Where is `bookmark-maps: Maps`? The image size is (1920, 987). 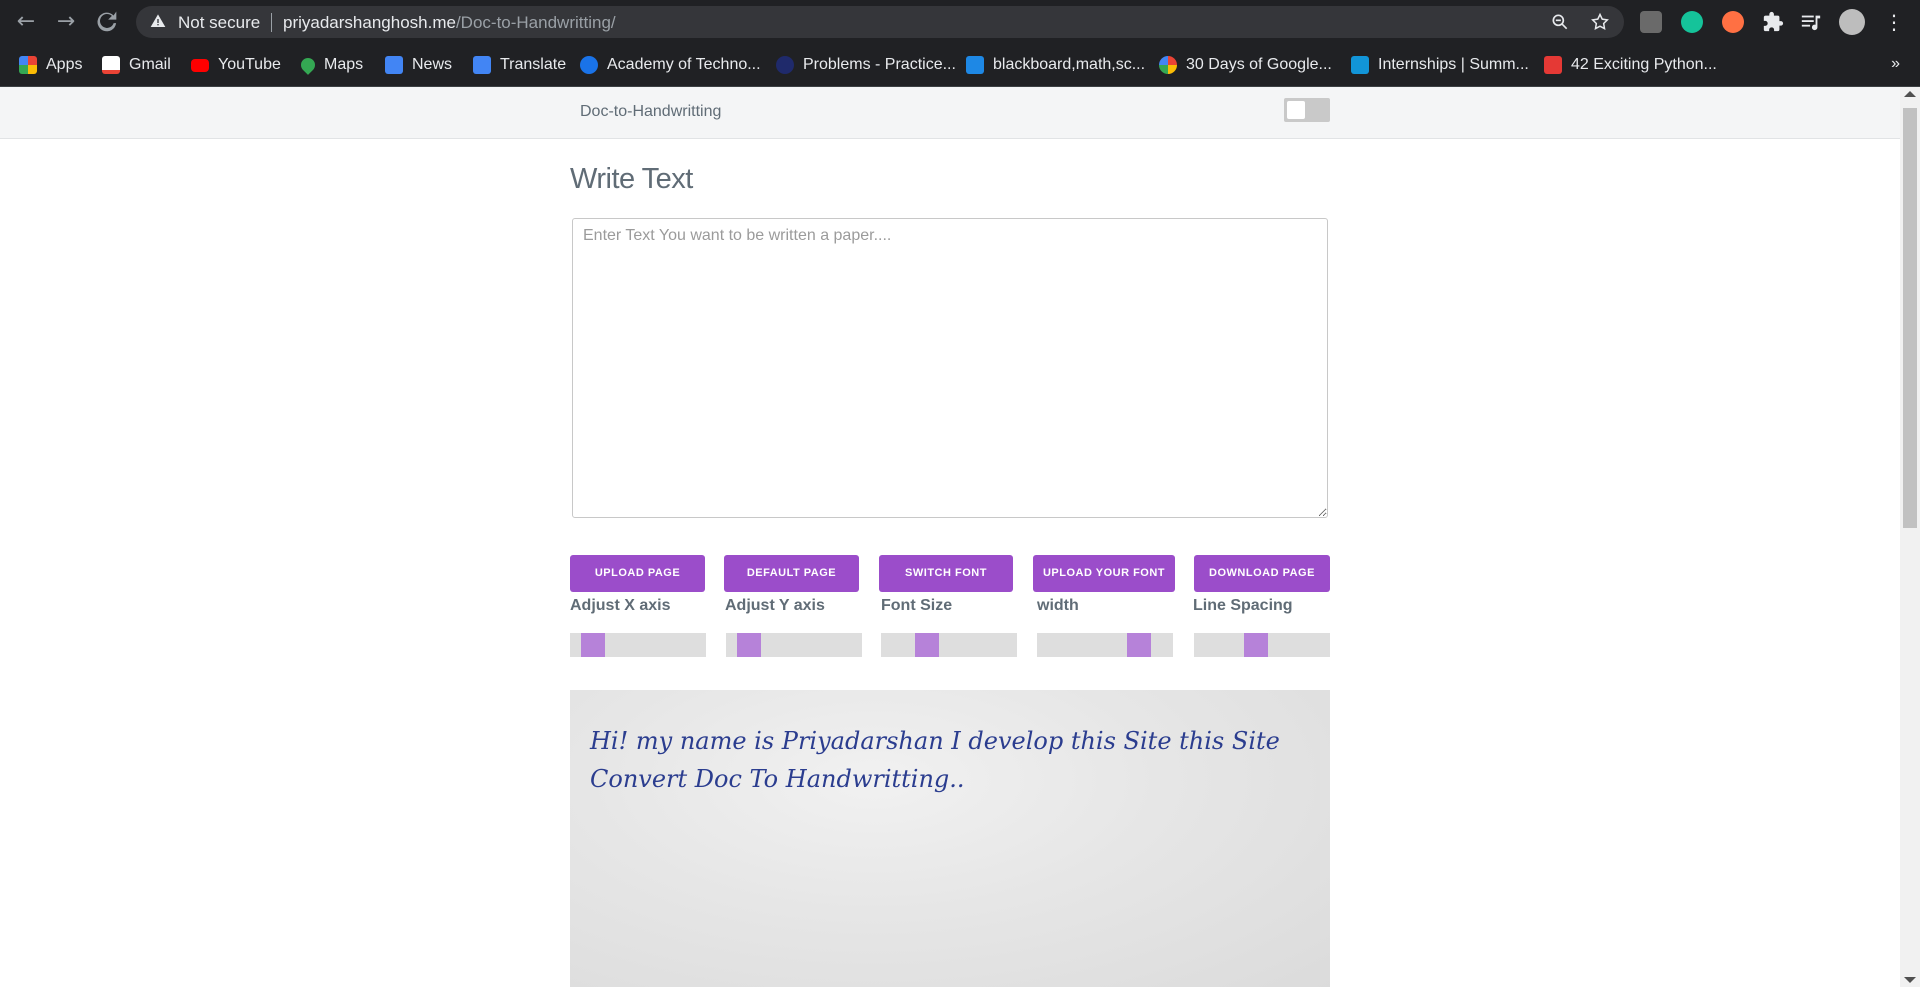
bookmark-maps: Maps is located at coordinates (331, 65).